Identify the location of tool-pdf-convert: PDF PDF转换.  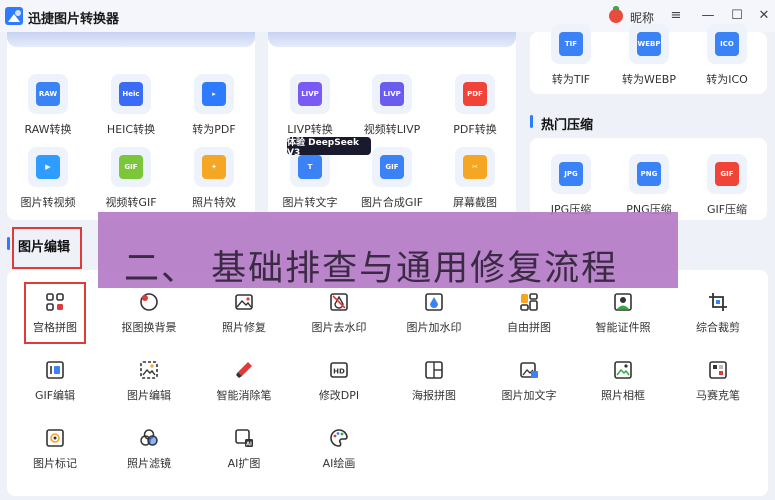
(475, 105).